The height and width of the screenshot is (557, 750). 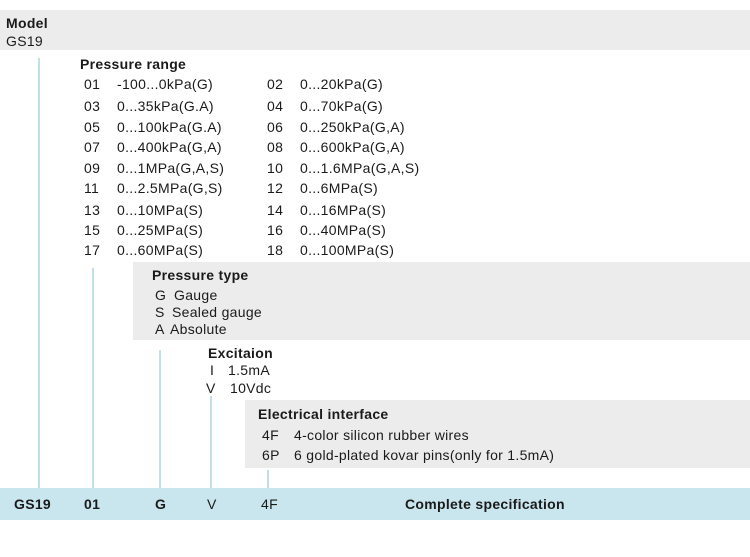 I want to click on spec-model: GS19, so click(x=32, y=504).